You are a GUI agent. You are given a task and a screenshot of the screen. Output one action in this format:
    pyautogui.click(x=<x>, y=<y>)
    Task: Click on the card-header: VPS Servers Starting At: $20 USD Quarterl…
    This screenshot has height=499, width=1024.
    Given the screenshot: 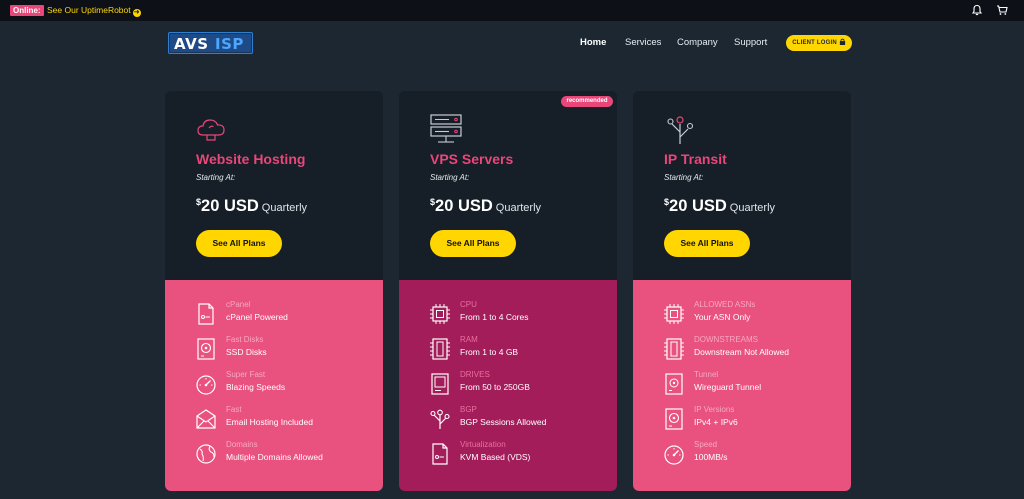 What is the action you would take?
    pyautogui.click(x=508, y=185)
    